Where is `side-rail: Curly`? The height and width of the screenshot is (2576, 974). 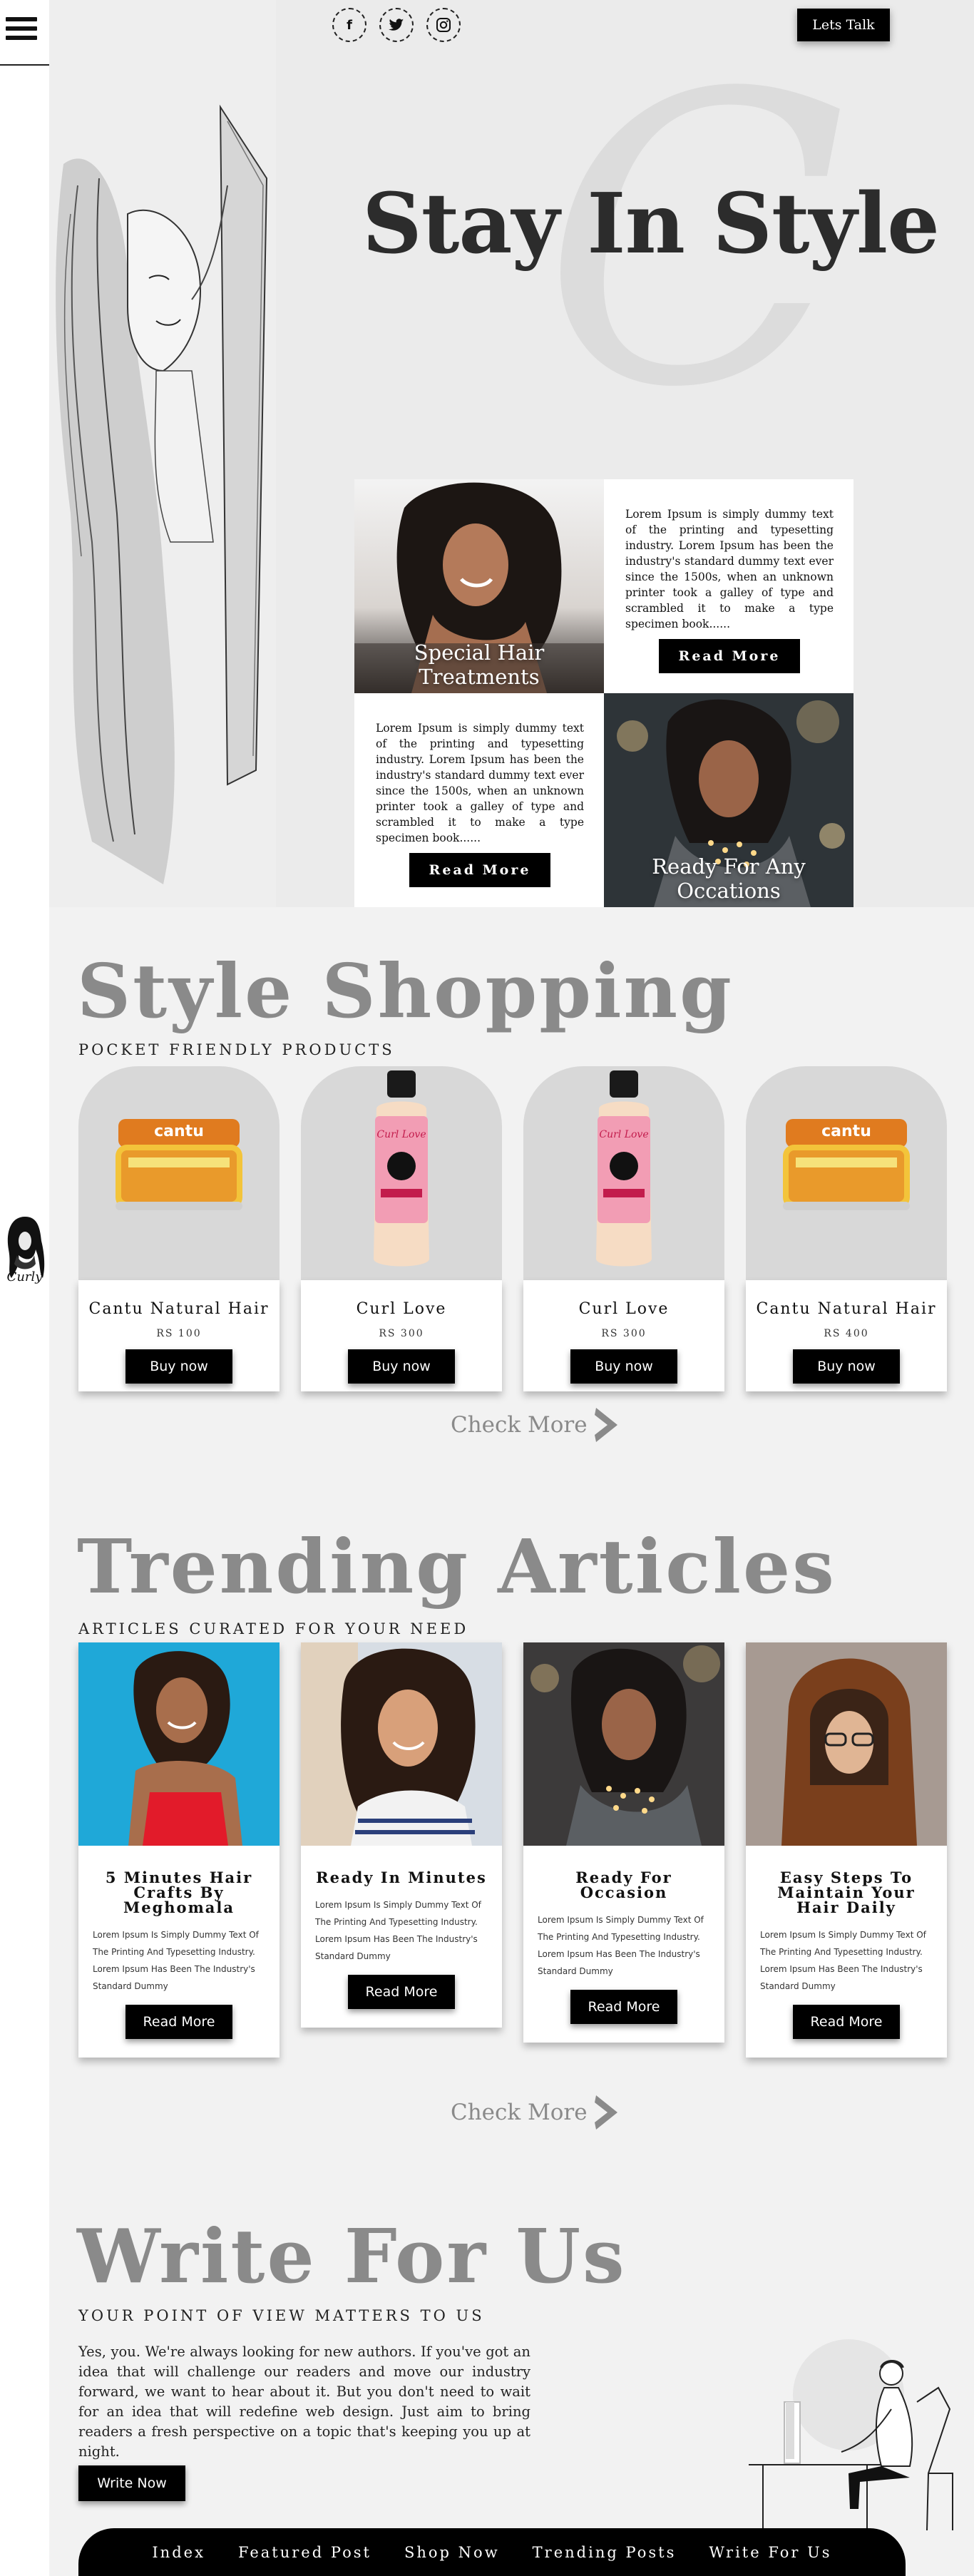
side-rail: Curly is located at coordinates (24, 1288).